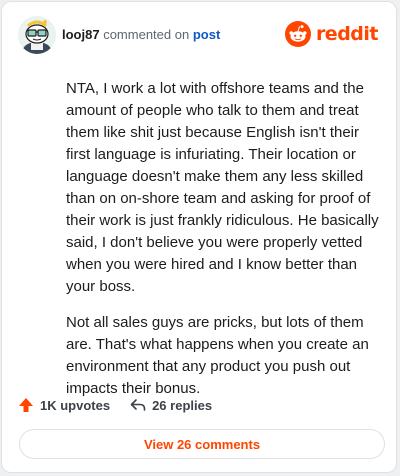 The height and width of the screenshot is (476, 400). Describe the element at coordinates (202, 444) in the screenshot. I see `view-comments-button: View 26 comments` at that location.